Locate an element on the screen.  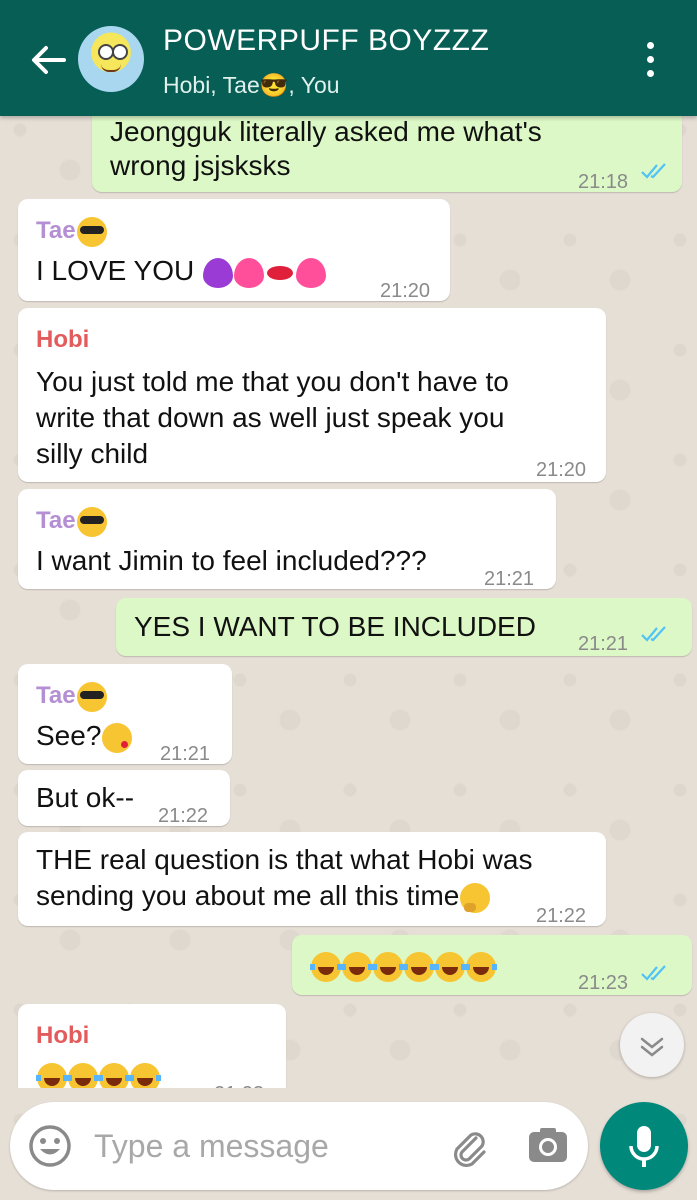
group-members: Hobi, Tae😎, You is located at coordinates (251, 85).